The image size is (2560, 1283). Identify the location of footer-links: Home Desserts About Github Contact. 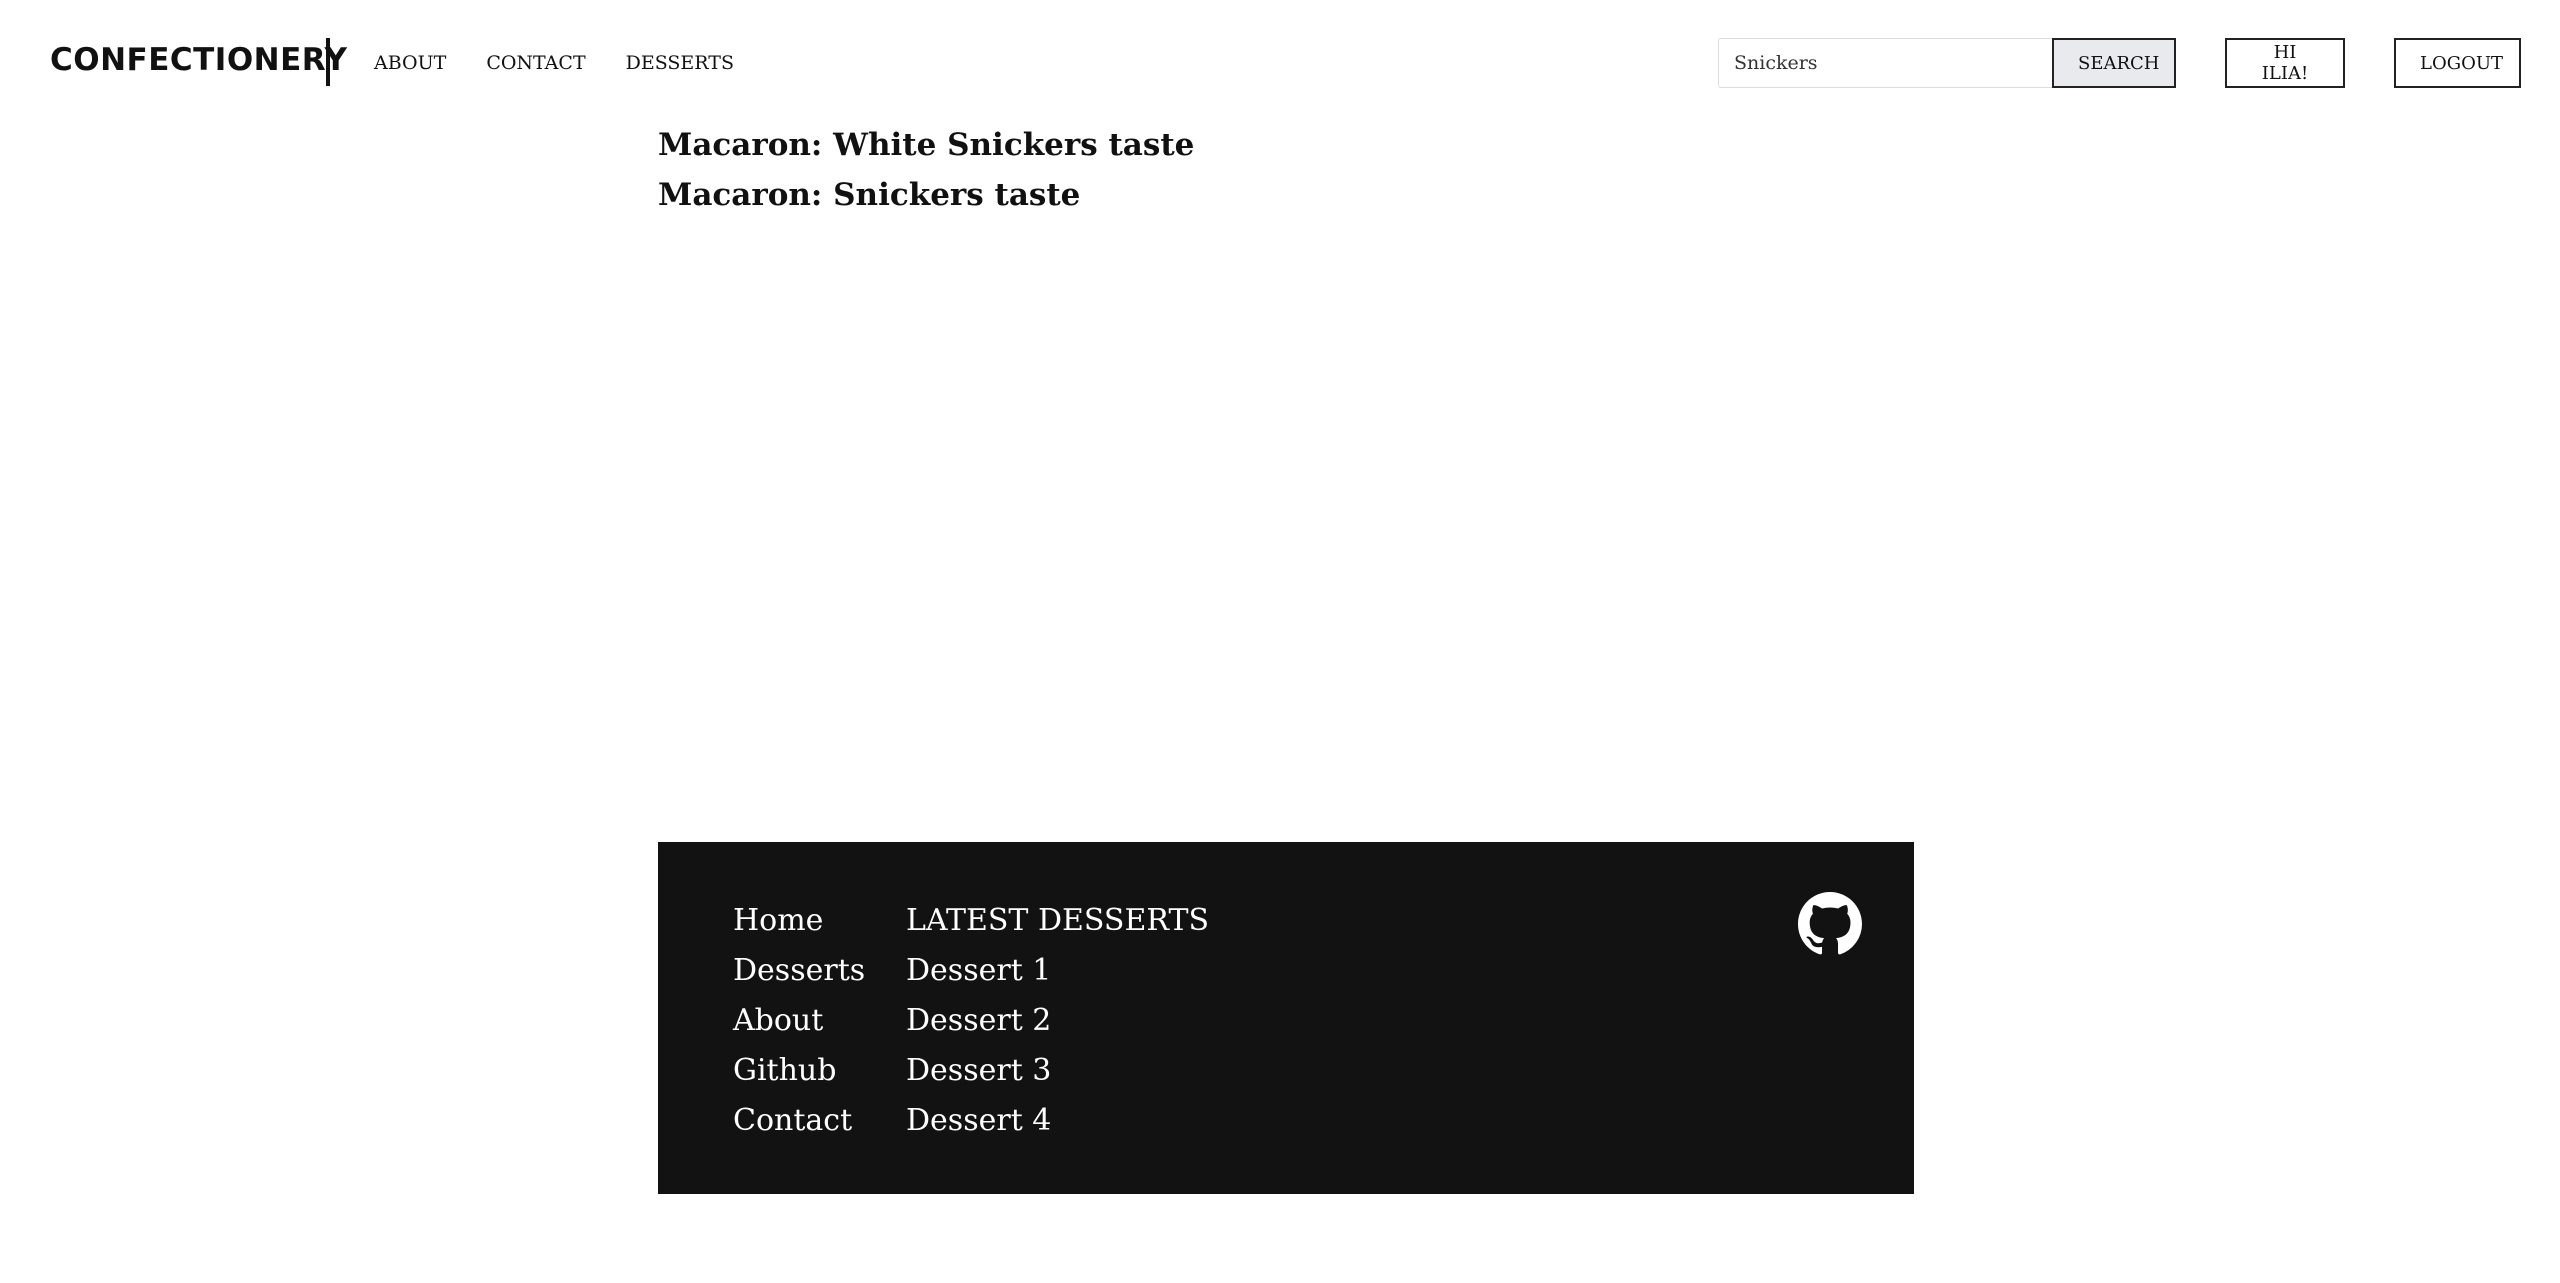
(799, 1021).